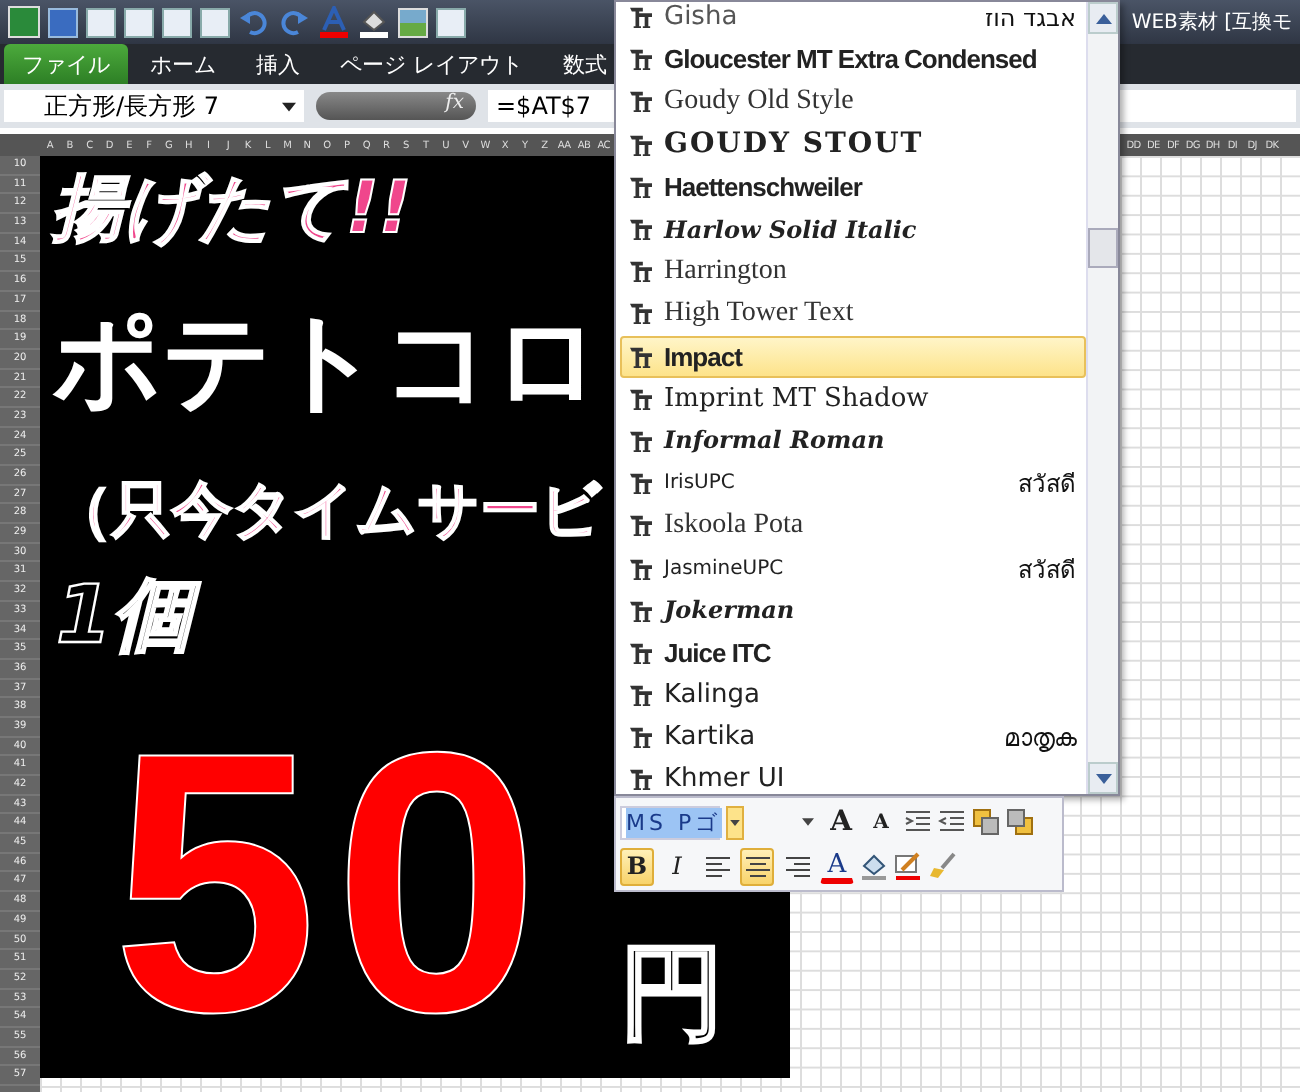 The height and width of the screenshot is (1092, 1300). Describe the element at coordinates (677, 866) in the screenshot. I see `italic-button: I` at that location.